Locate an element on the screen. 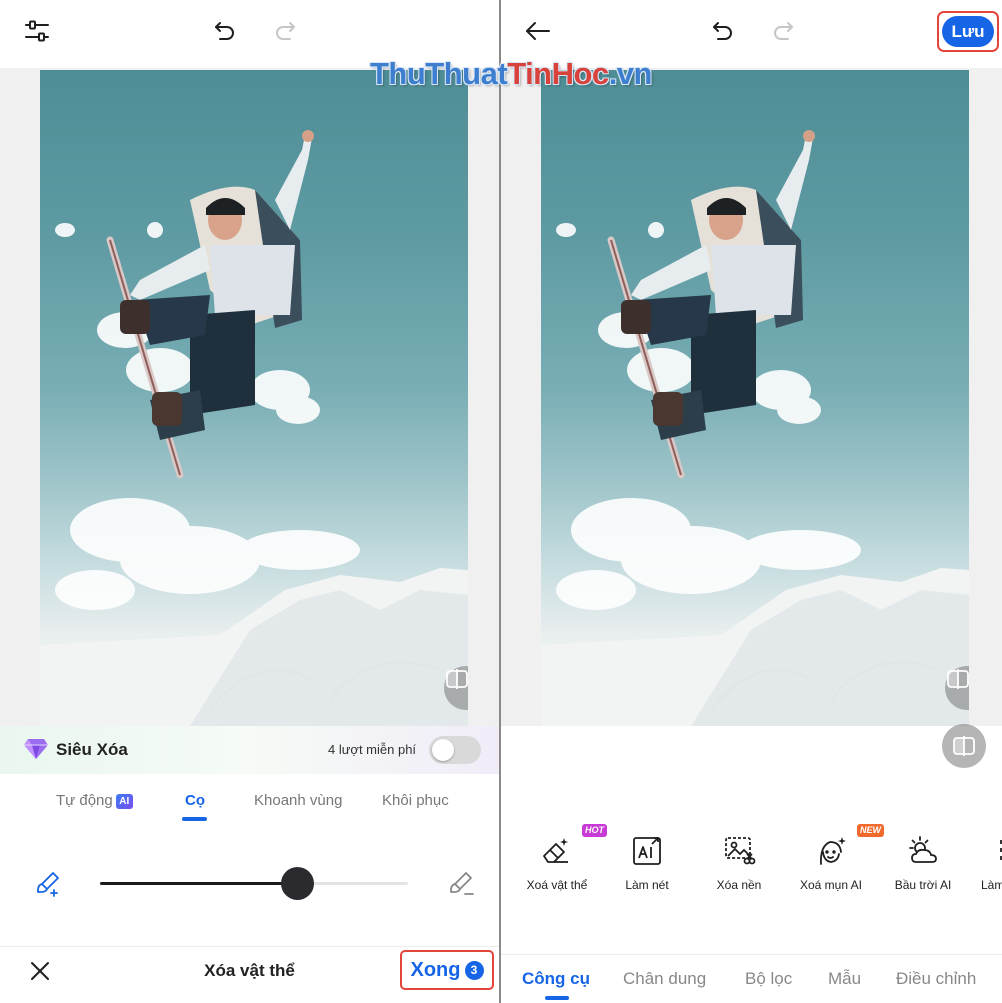 This screenshot has width=1002, height=1003. done-button: Xong 3 is located at coordinates (447, 970).